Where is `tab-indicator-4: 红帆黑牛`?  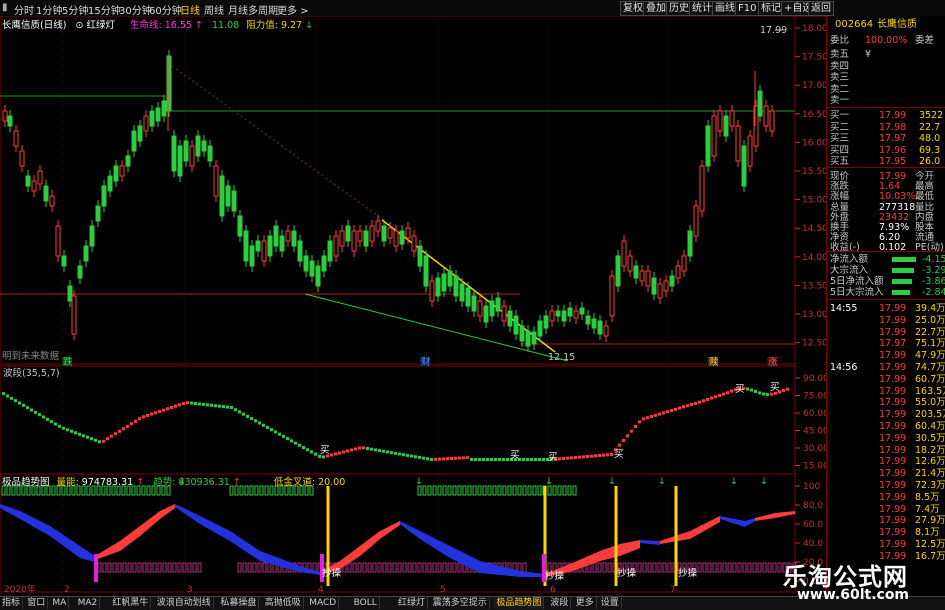
tab-indicator-4: 红帆黑牛 is located at coordinates (131, 603).